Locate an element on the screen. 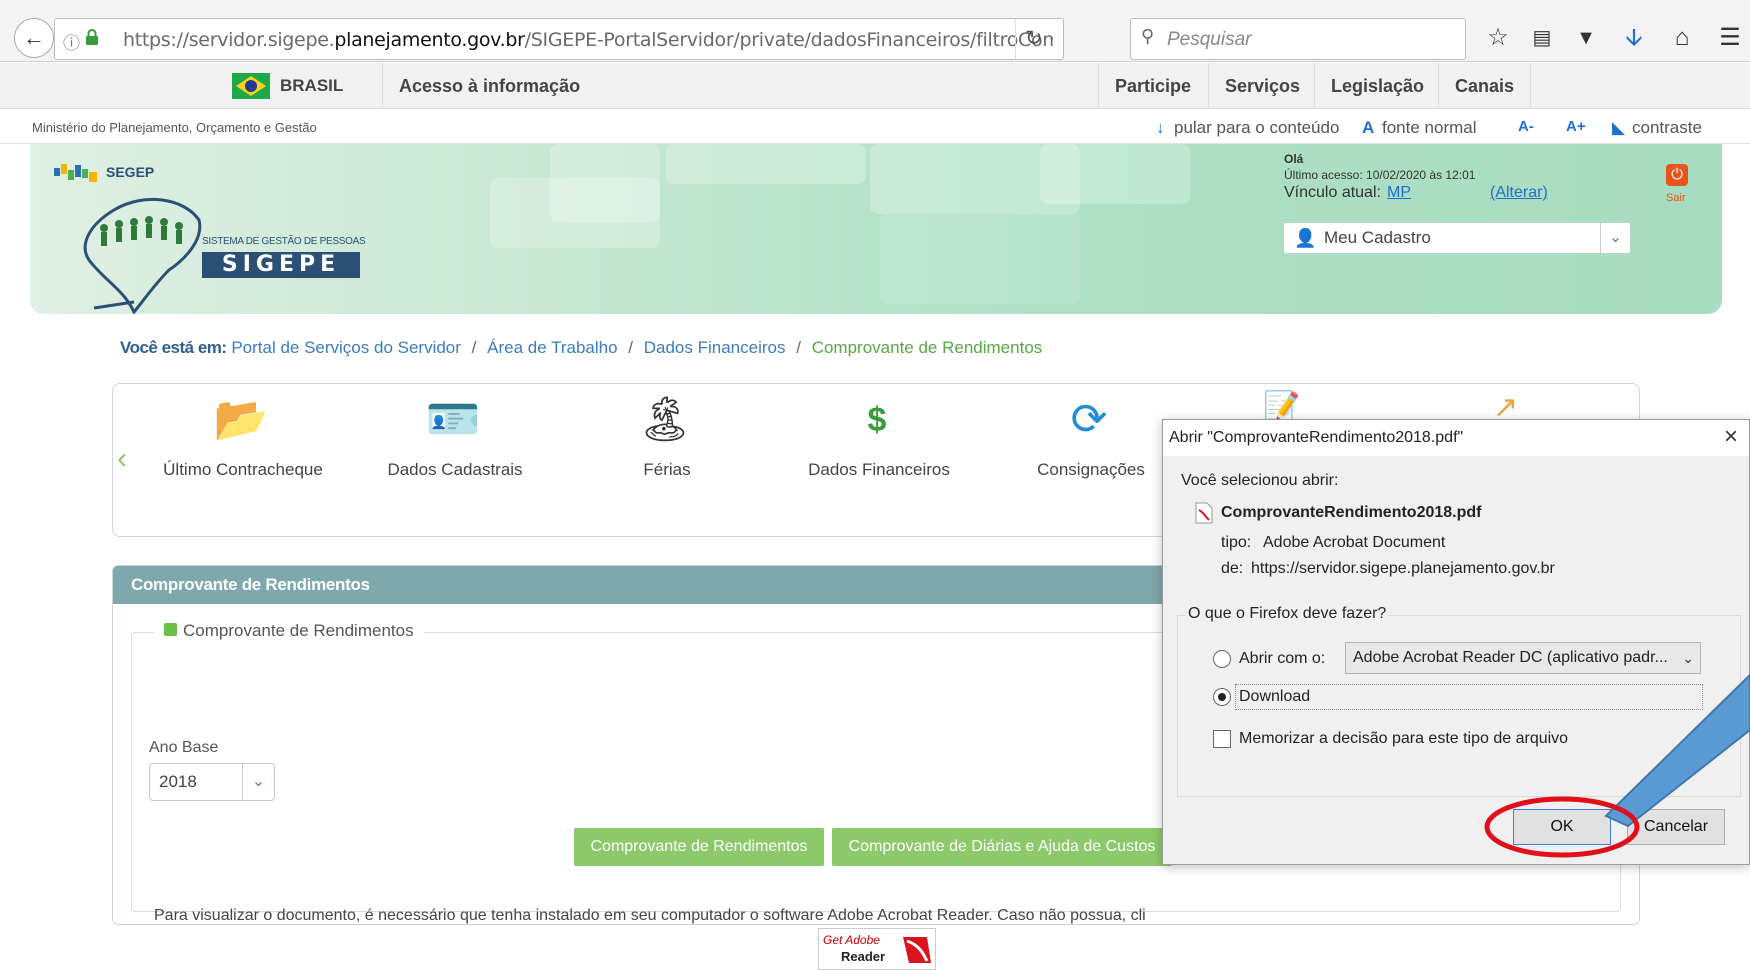  ok-highlight-ellipse is located at coordinates (1562, 827).